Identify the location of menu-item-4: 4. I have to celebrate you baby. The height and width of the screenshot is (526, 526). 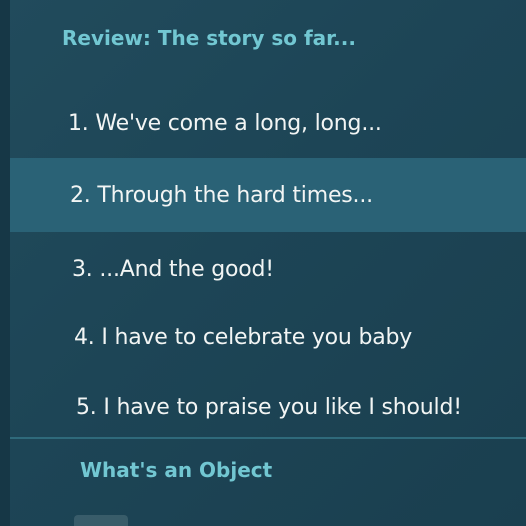
(300, 338).